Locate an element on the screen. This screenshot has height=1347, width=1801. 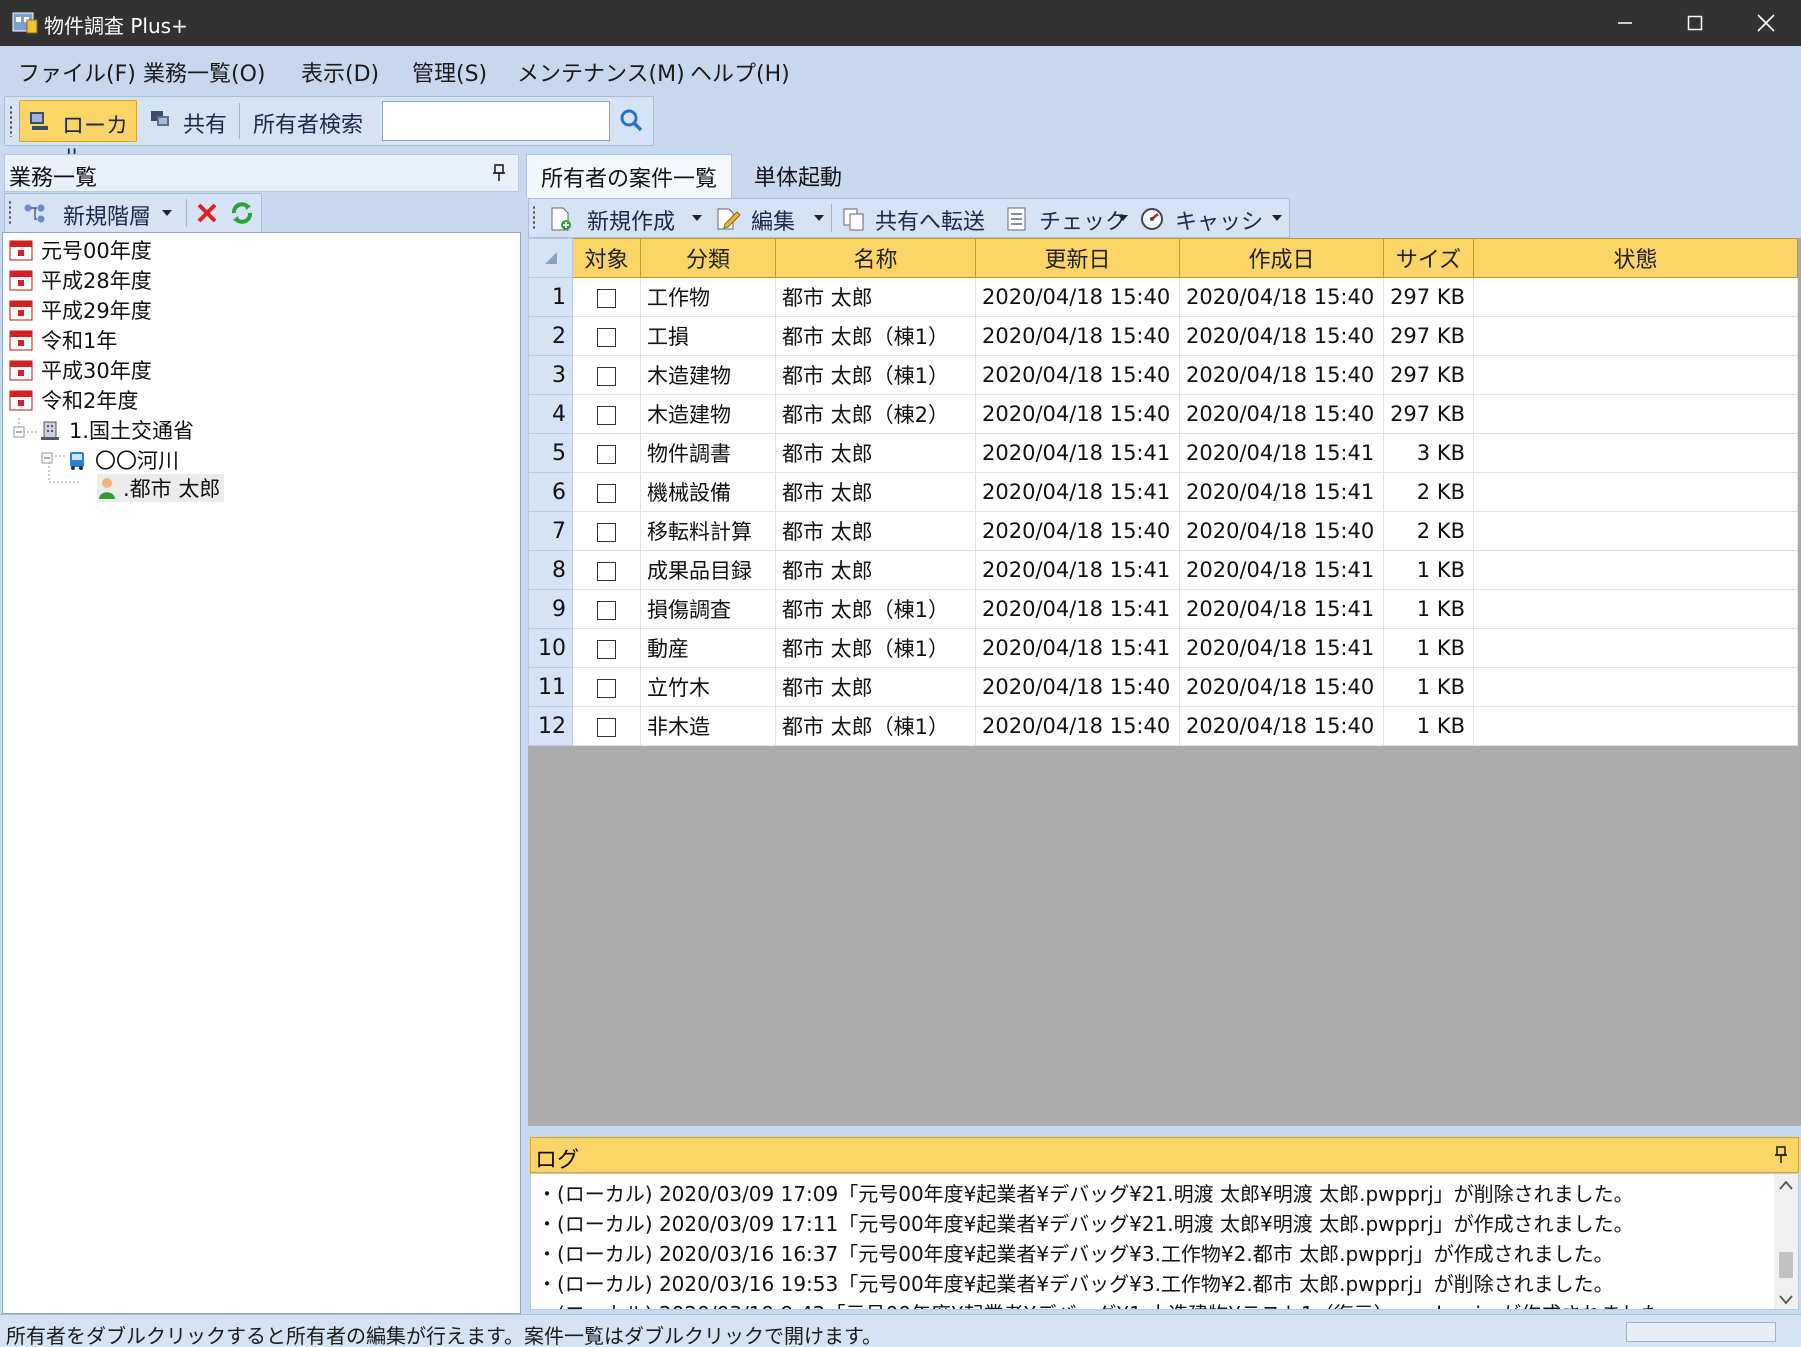
column-header-created: 作成日 is located at coordinates (1281, 258).